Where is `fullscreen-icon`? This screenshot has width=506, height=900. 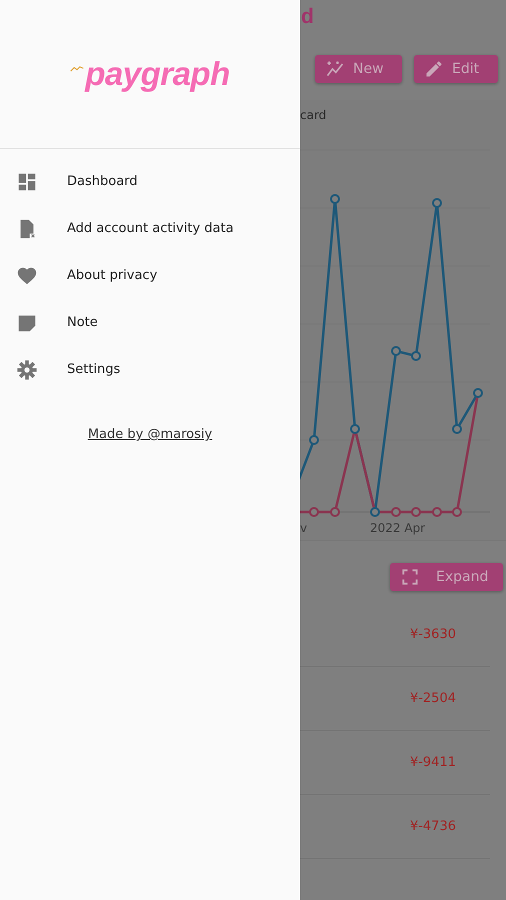 fullscreen-icon is located at coordinates (410, 577).